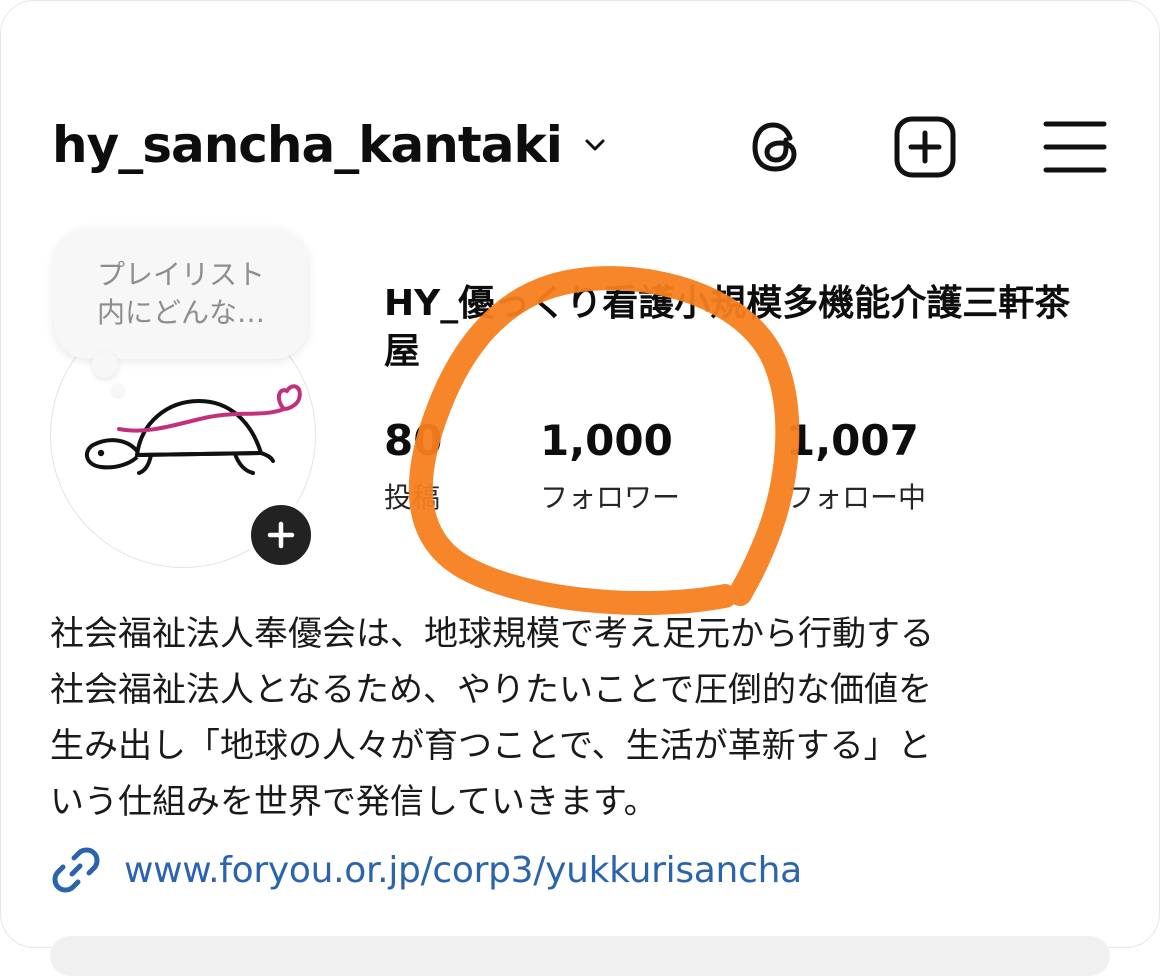 This screenshot has width=1160, height=976. I want to click on followers-count: 1,000 フォロワー, so click(610, 466).